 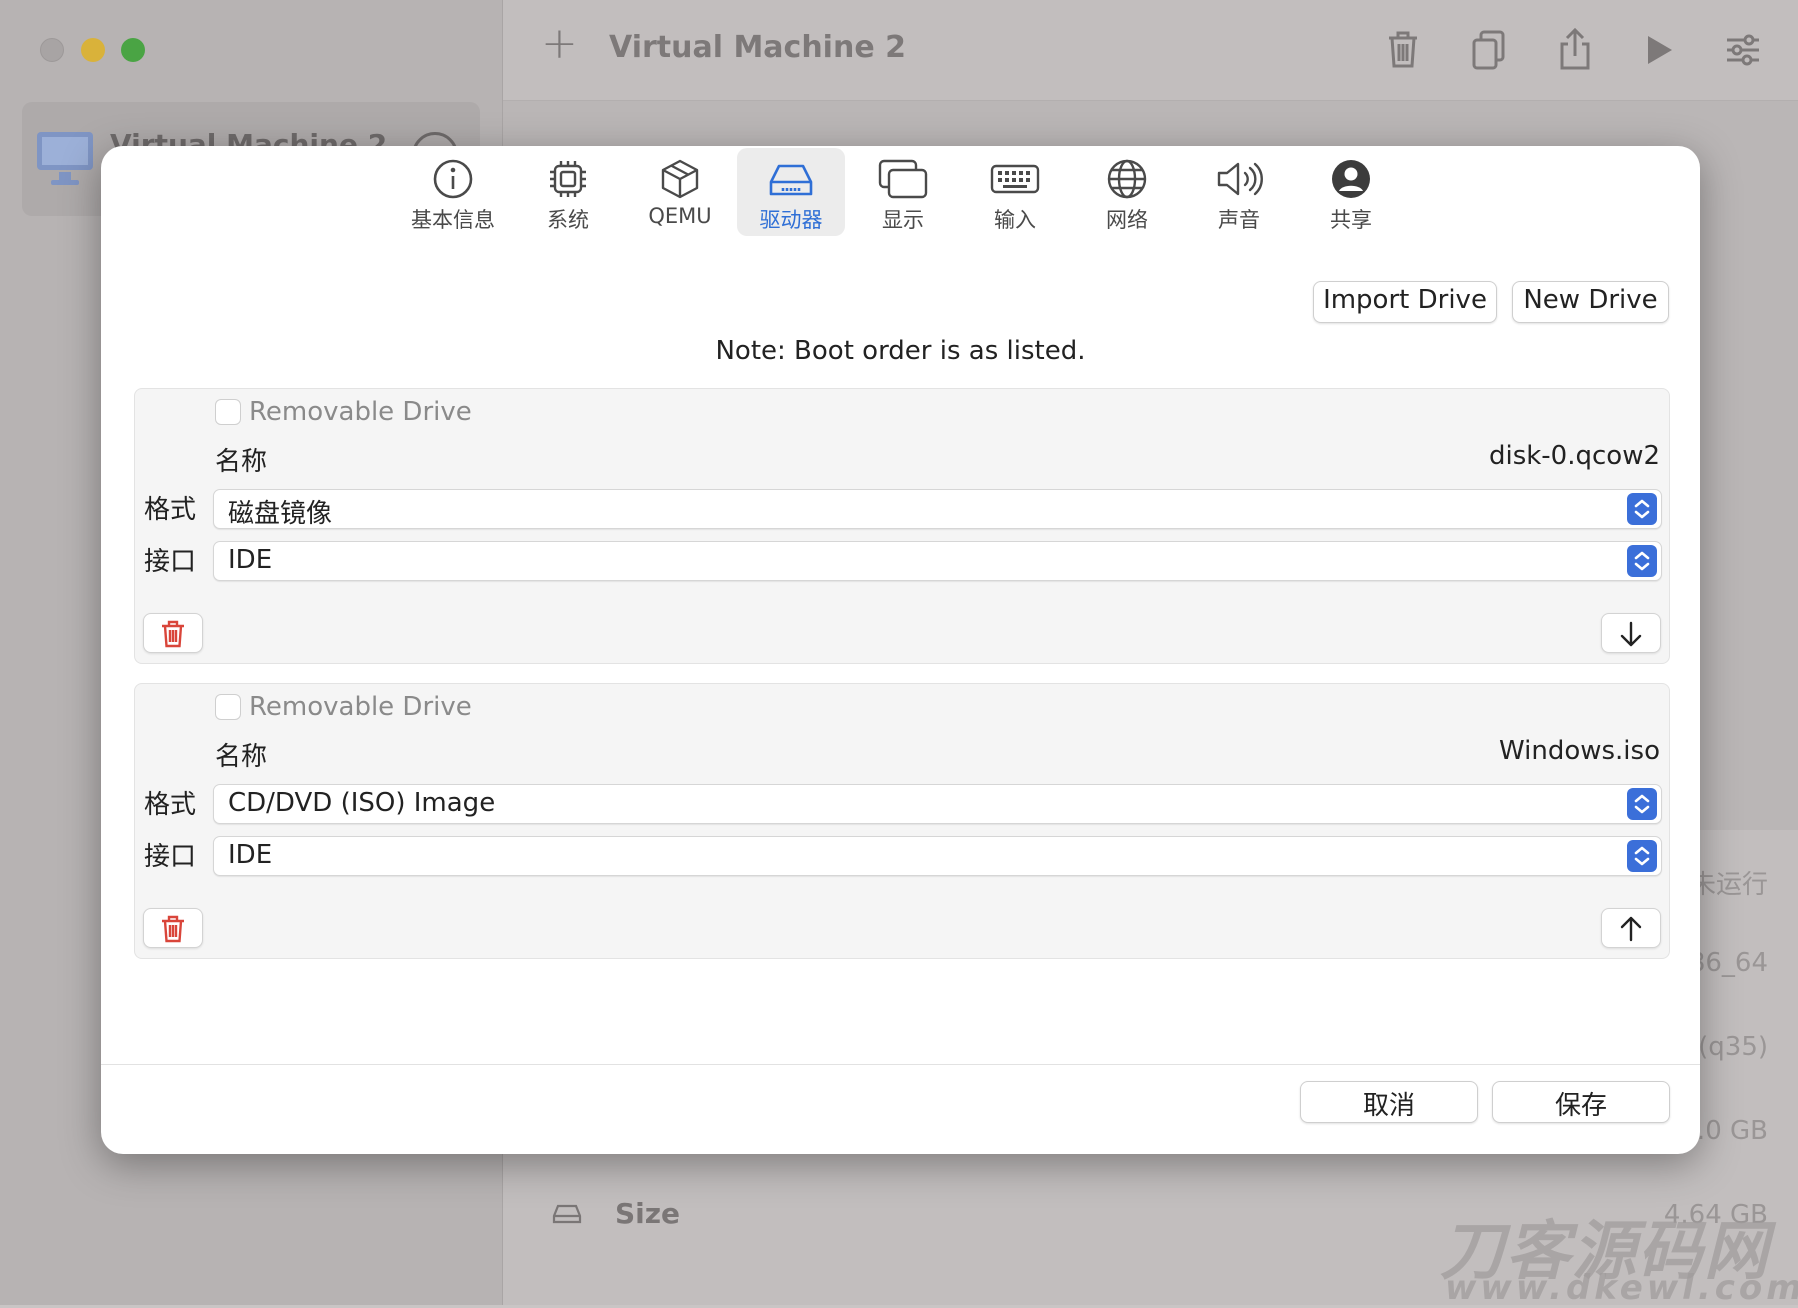 I want to click on tab-label: 声音, so click(x=1239, y=220).